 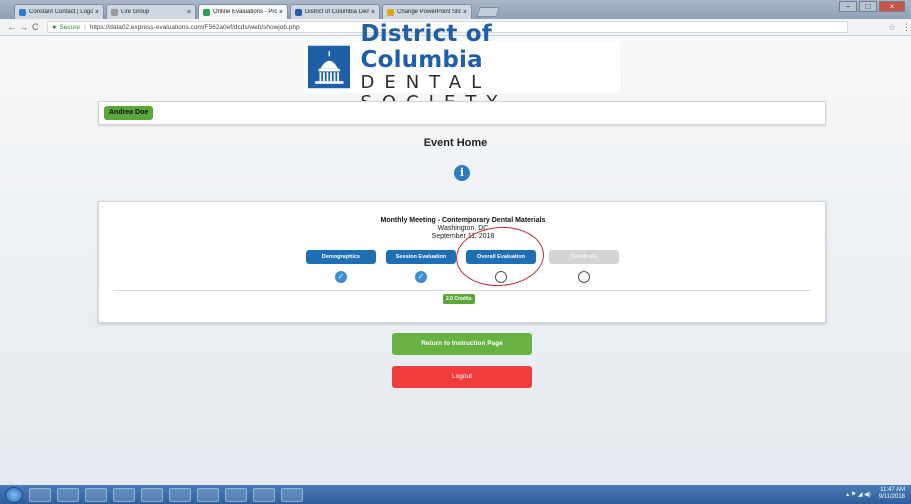 What do you see at coordinates (24, 27) in the screenshot?
I see `forward-arrow-icon: →` at bounding box center [24, 27].